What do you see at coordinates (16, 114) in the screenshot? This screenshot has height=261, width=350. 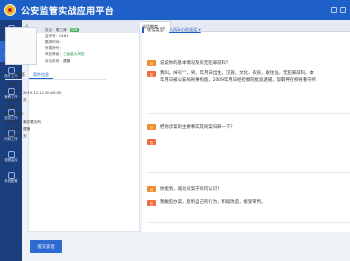 I see `detail-row: 法律文书号：` at bounding box center [16, 114].